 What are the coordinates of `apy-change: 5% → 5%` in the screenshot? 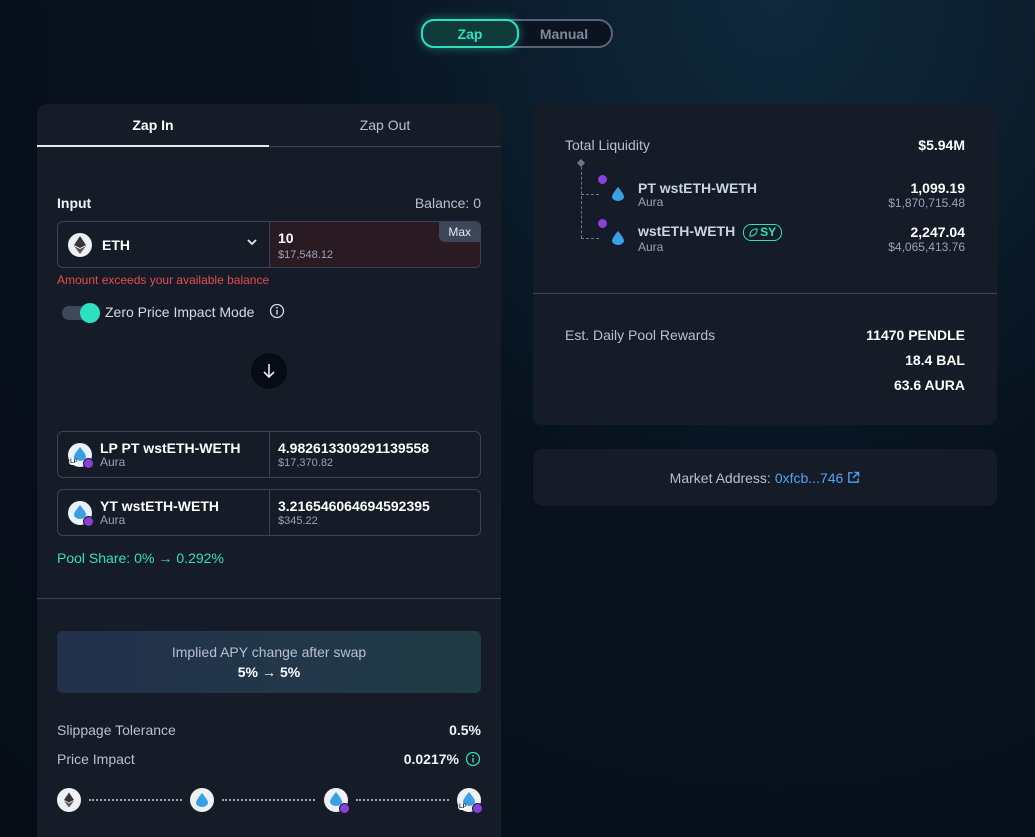 It's located at (269, 672).